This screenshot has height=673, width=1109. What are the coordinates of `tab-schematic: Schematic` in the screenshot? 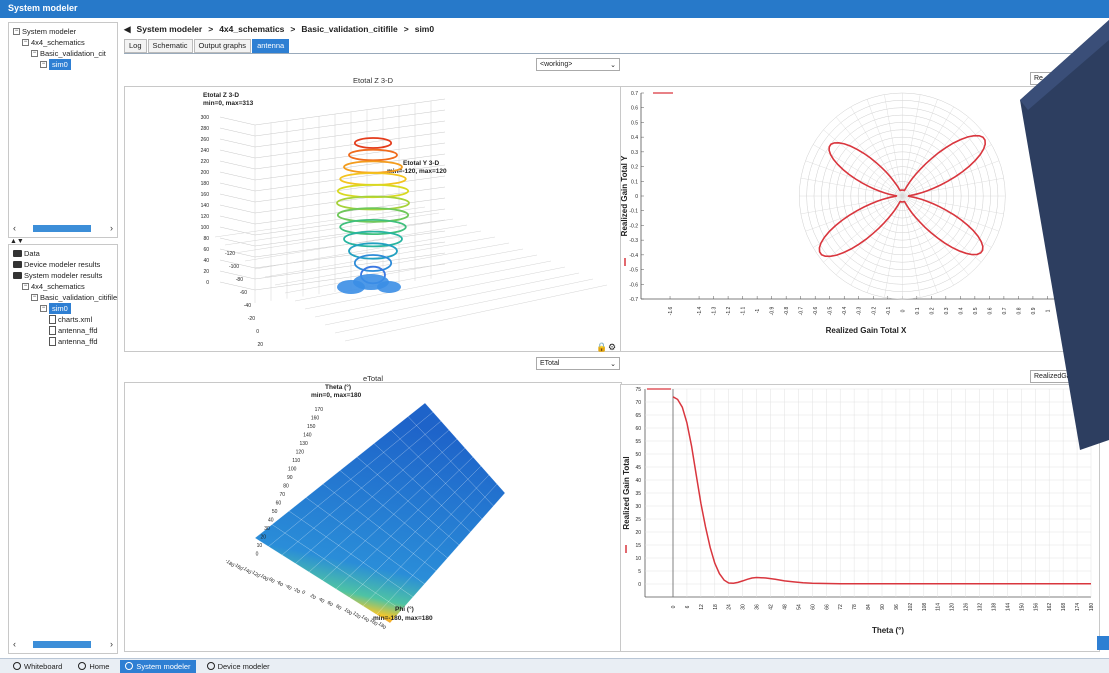 It's located at (170, 46).